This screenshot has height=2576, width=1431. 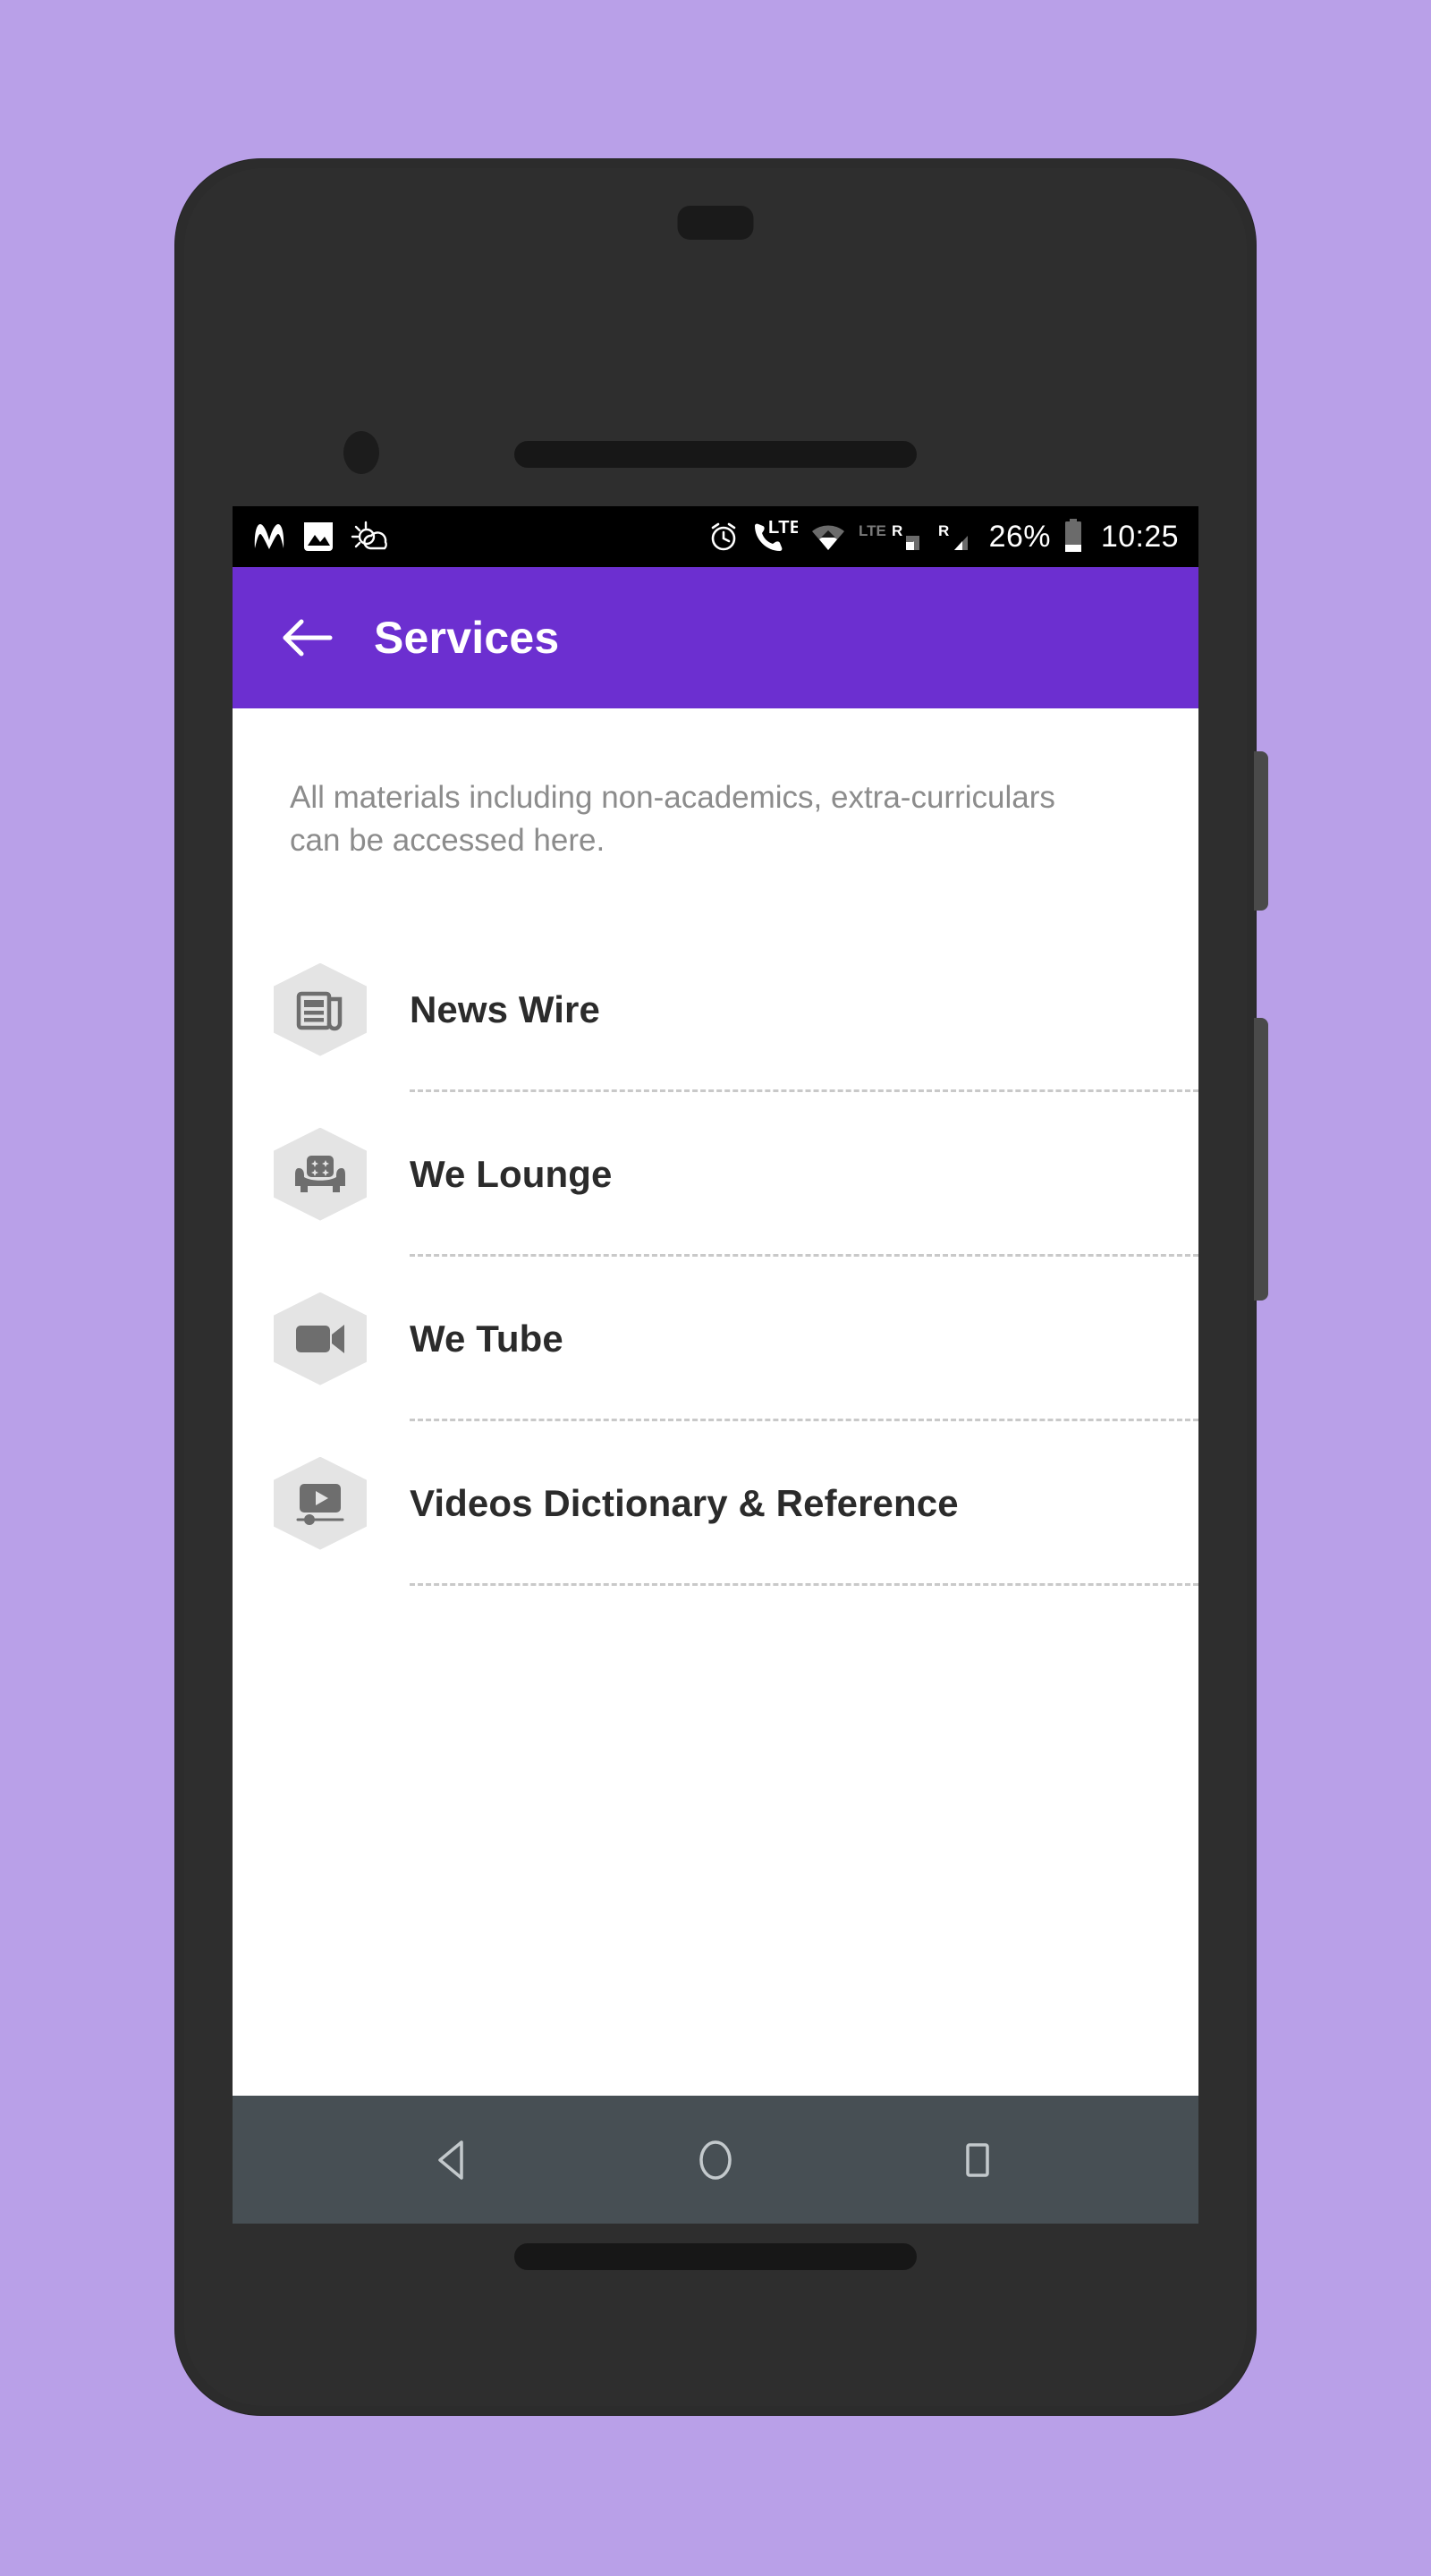 I want to click on list-item-content: Videos Dictionary & Reference, so click(x=804, y=1503).